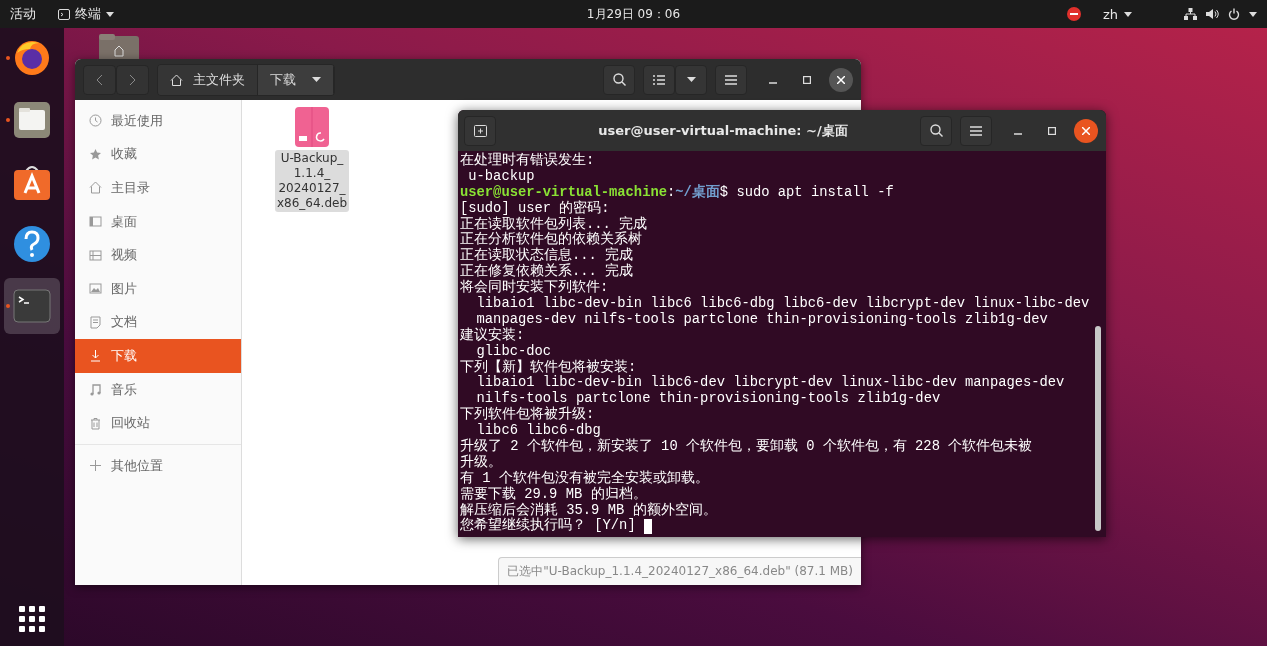 Image resolution: width=1267 pixels, height=646 pixels. I want to click on package-icon, so click(312, 127).